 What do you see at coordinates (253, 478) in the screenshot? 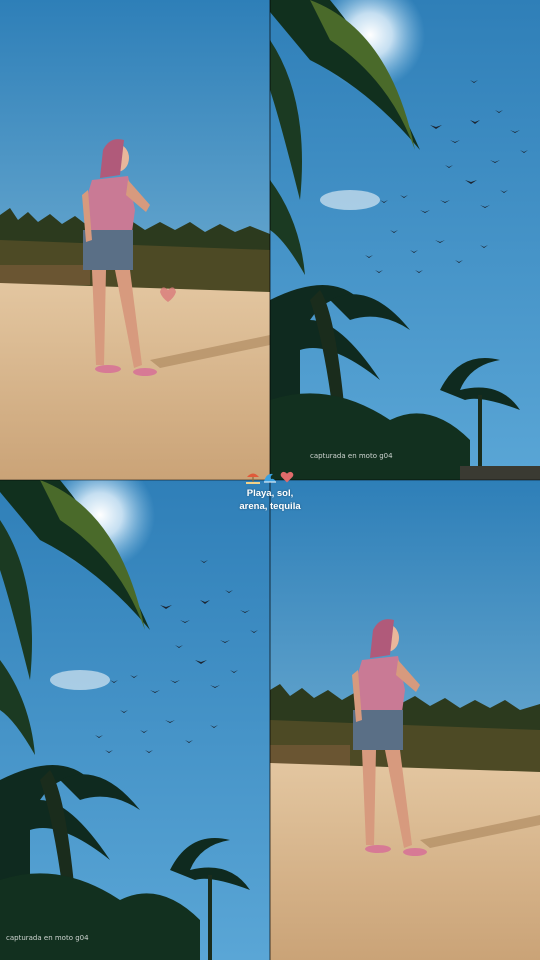
I see `beach-umbrella-icon` at bounding box center [253, 478].